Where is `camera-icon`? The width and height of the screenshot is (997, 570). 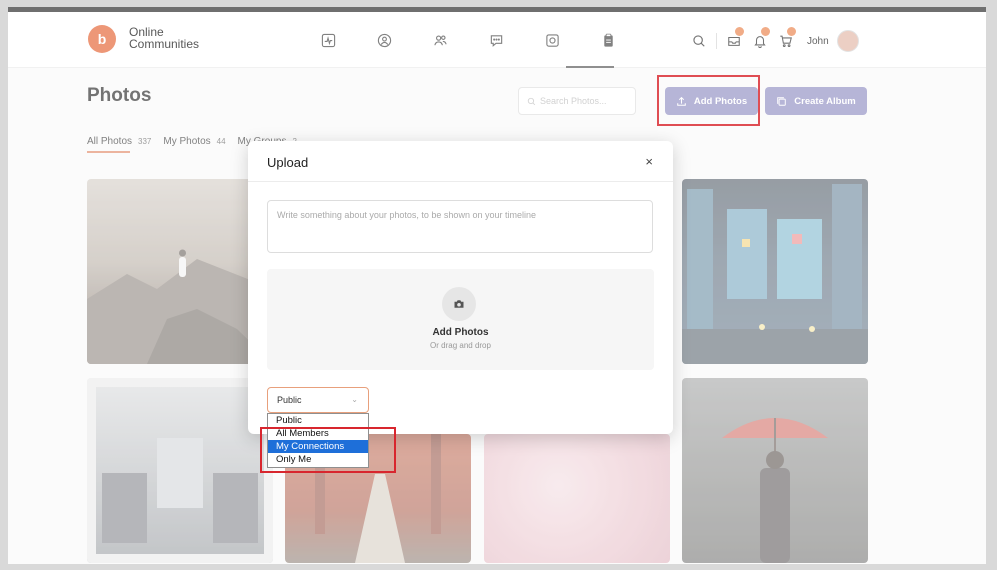 camera-icon is located at coordinates (459, 304).